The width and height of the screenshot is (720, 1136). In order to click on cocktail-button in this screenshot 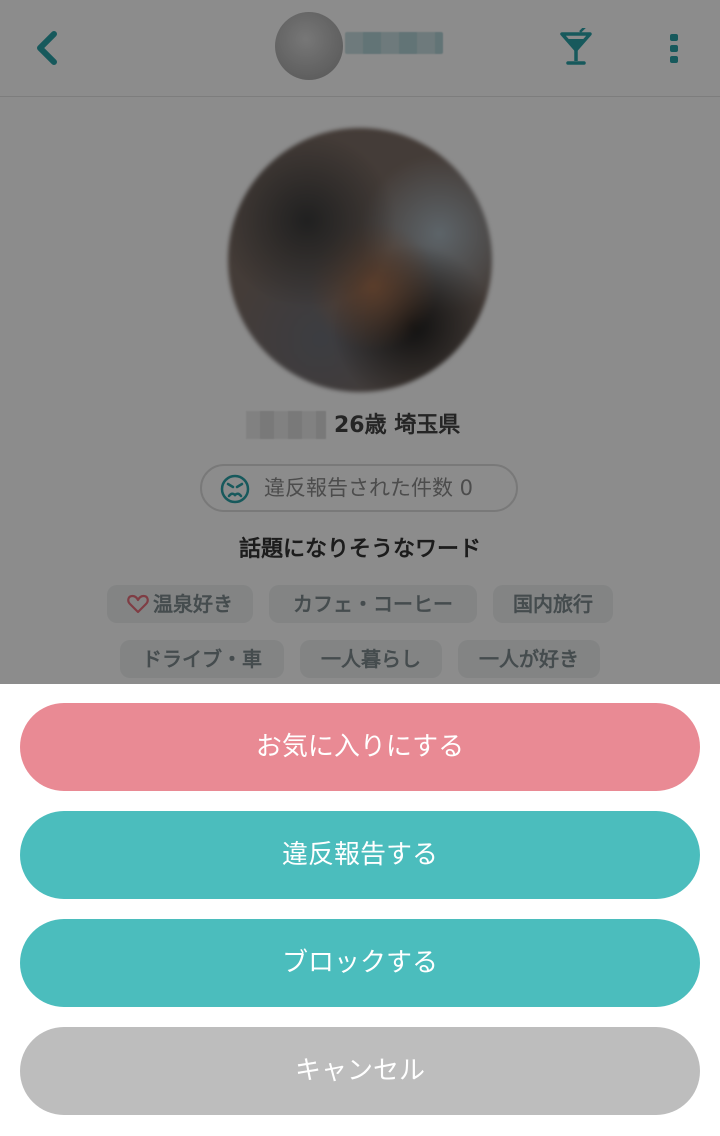, I will do `click(576, 46)`.